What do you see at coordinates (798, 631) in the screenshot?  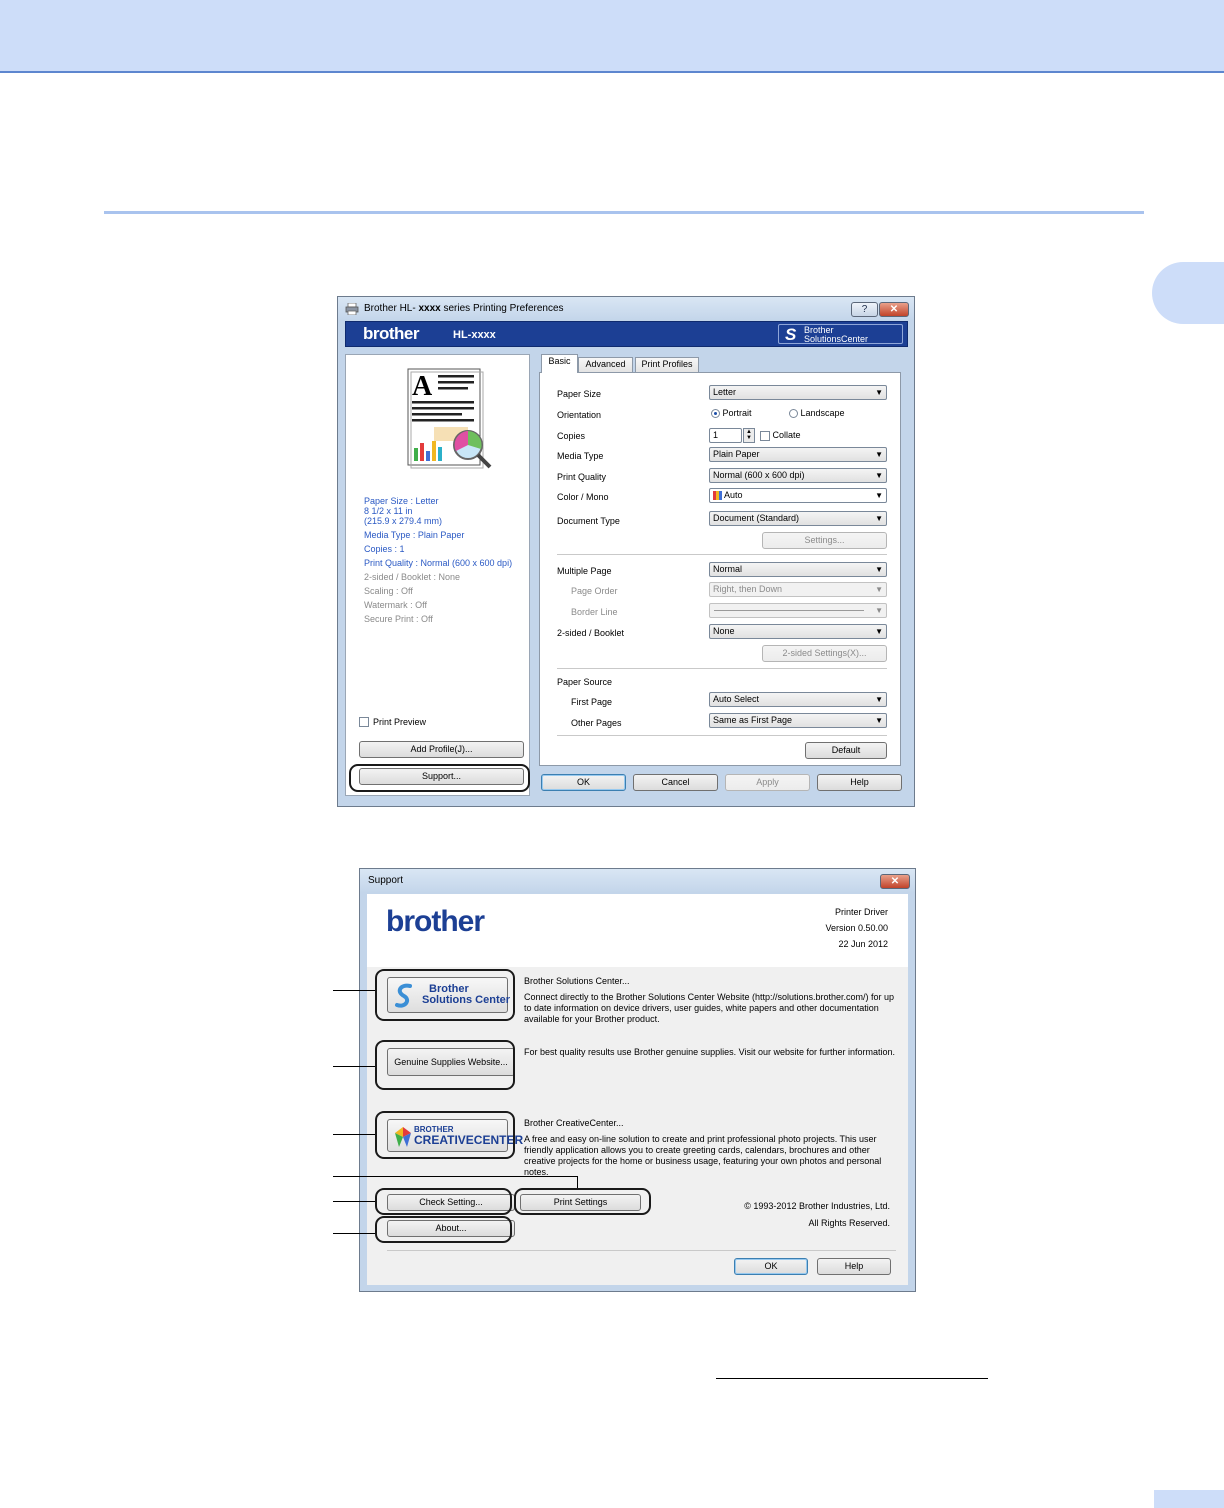 I see `two-sided-select: None ▼` at bounding box center [798, 631].